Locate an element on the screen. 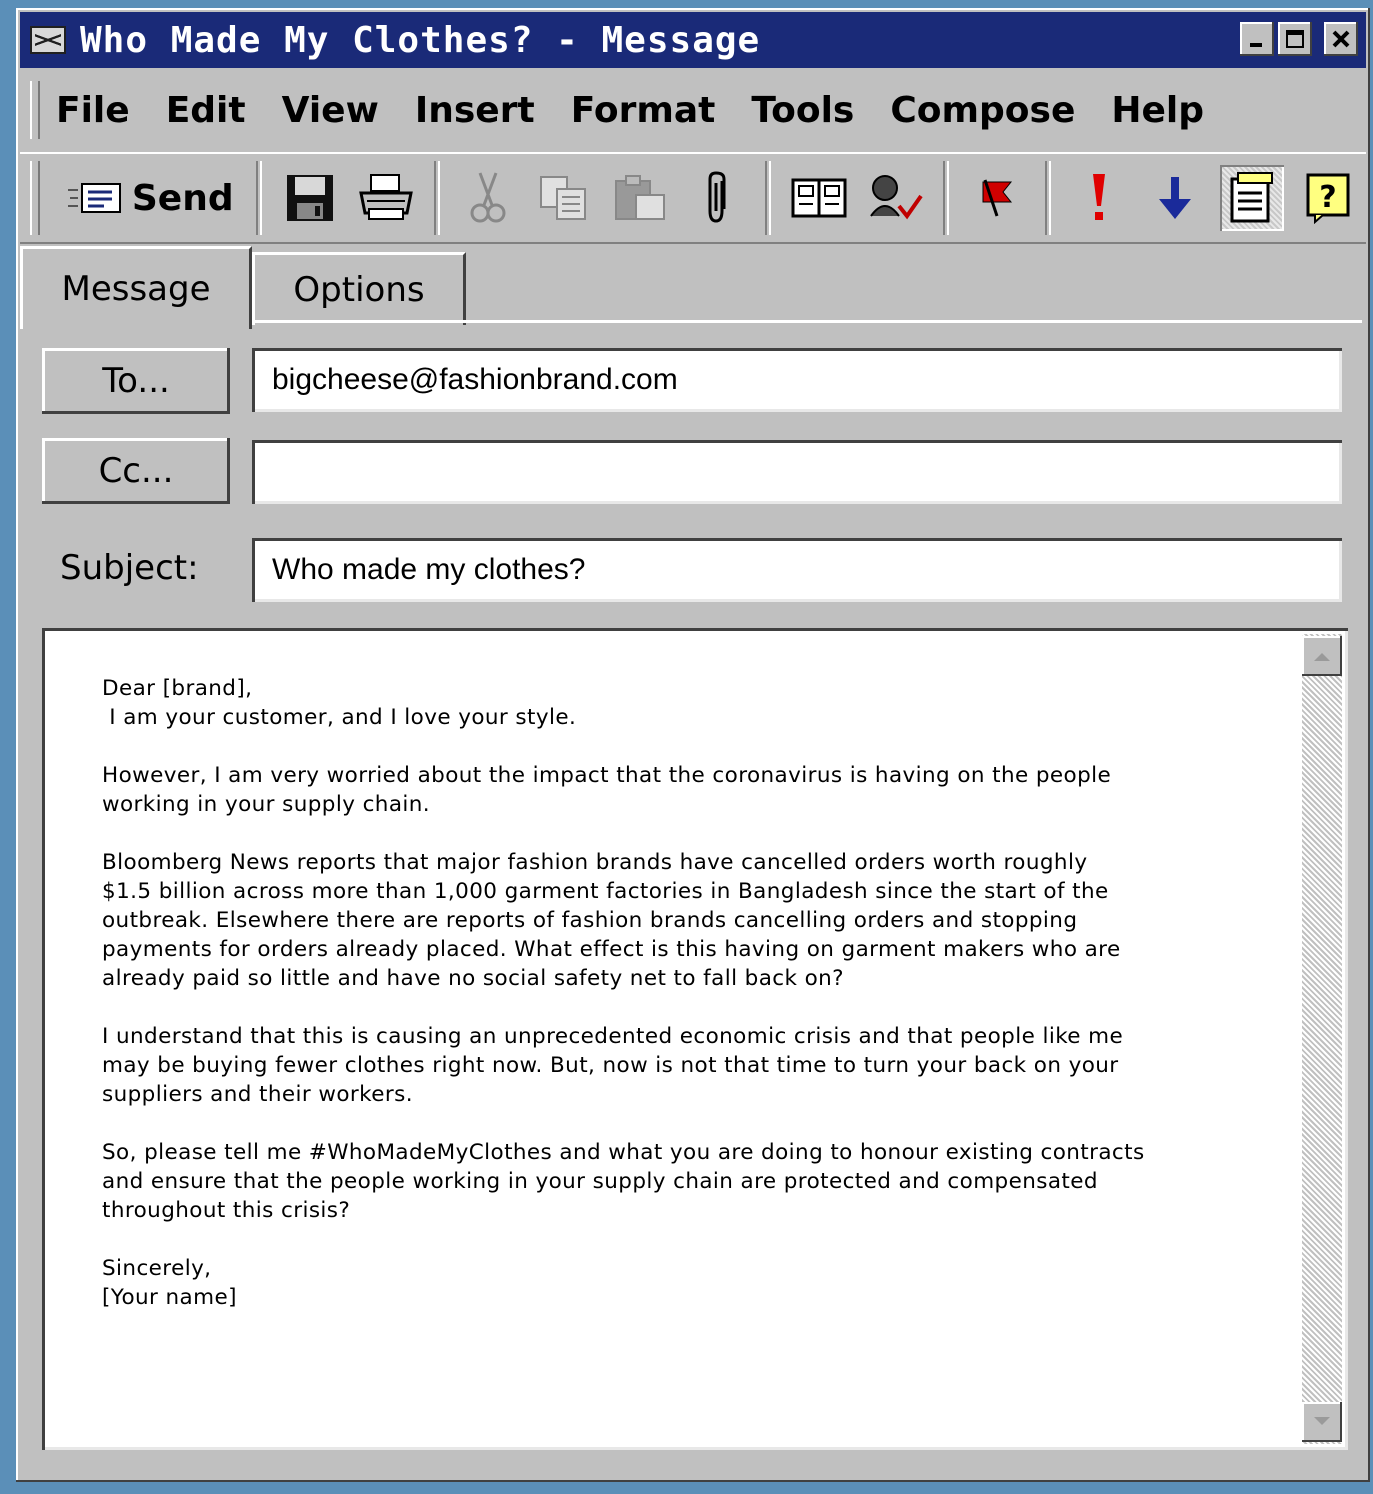 This screenshot has width=1373, height=1494. to-field-value: bigcheese@fashionbrand.com is located at coordinates (475, 379).